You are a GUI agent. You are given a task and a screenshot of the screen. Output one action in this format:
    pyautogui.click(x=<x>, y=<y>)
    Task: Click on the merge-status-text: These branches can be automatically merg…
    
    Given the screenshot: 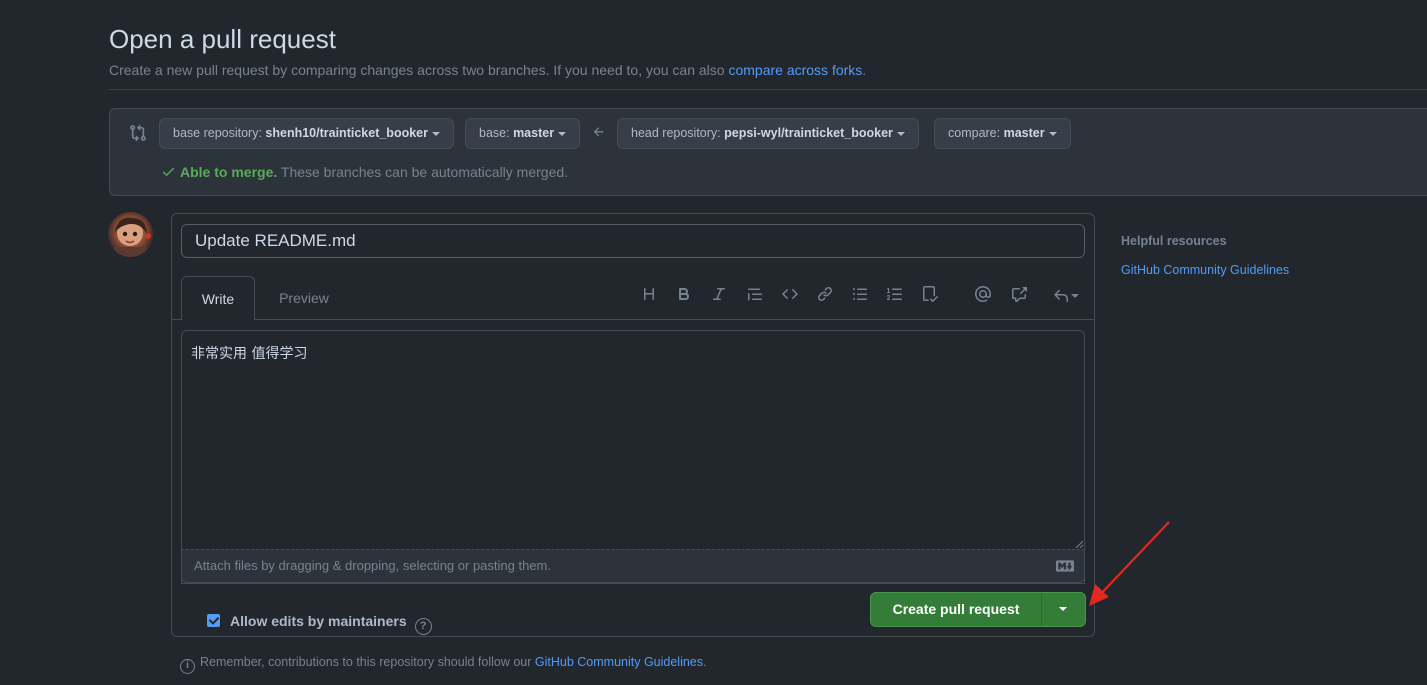 What is the action you would take?
    pyautogui.click(x=423, y=172)
    